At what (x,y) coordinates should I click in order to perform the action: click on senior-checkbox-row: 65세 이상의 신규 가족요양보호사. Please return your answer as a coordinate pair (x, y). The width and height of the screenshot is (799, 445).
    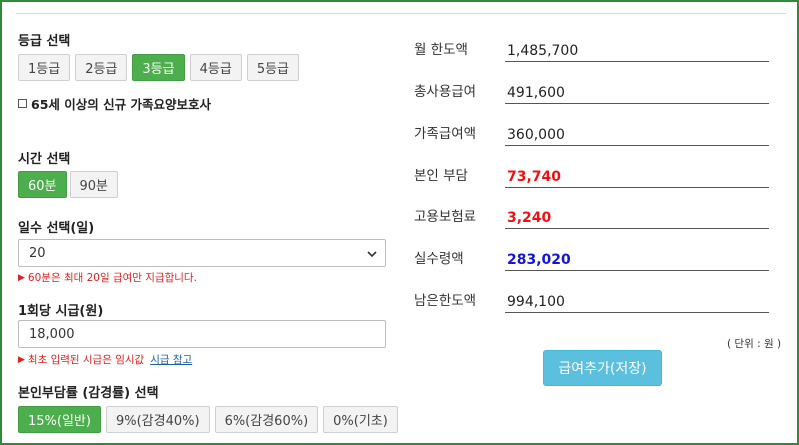
    Looking at the image, I should click on (114, 103).